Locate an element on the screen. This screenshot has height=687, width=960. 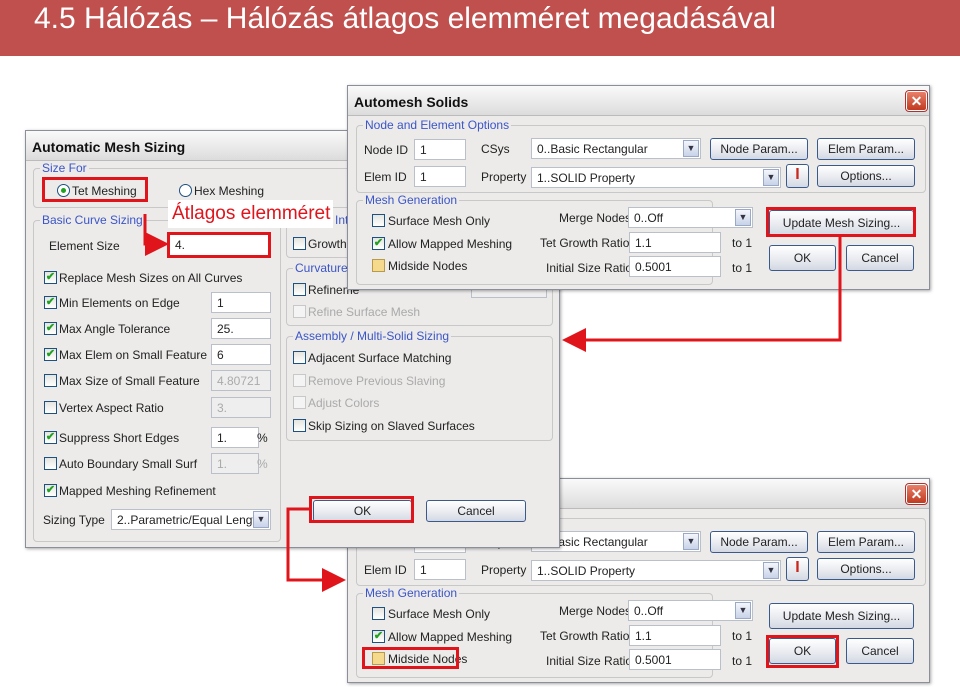
refine-surface-label: Refine Surface Mesh is located at coordinates (364, 312).